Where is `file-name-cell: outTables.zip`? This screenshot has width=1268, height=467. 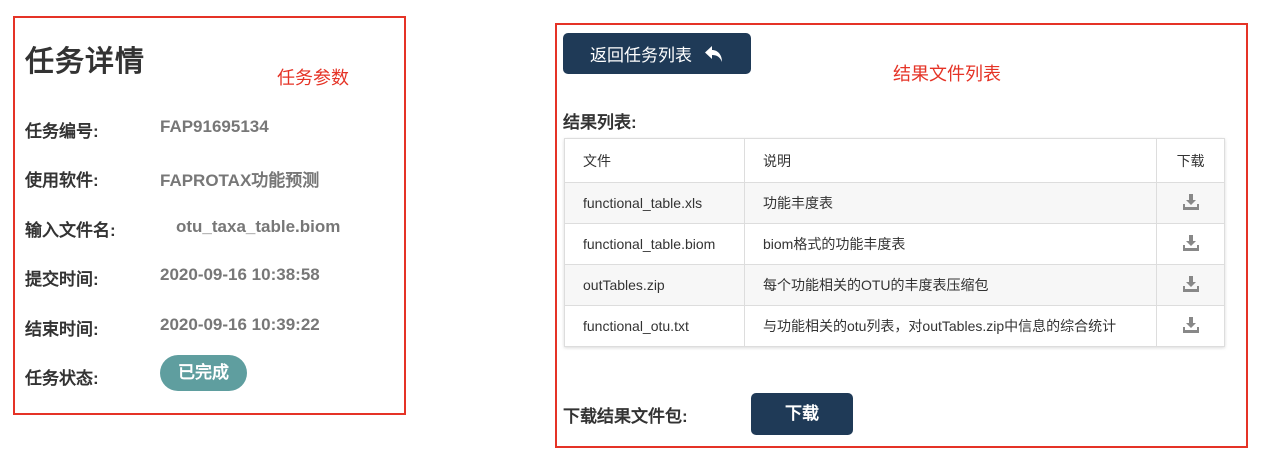
file-name-cell: outTables.zip is located at coordinates (654, 285).